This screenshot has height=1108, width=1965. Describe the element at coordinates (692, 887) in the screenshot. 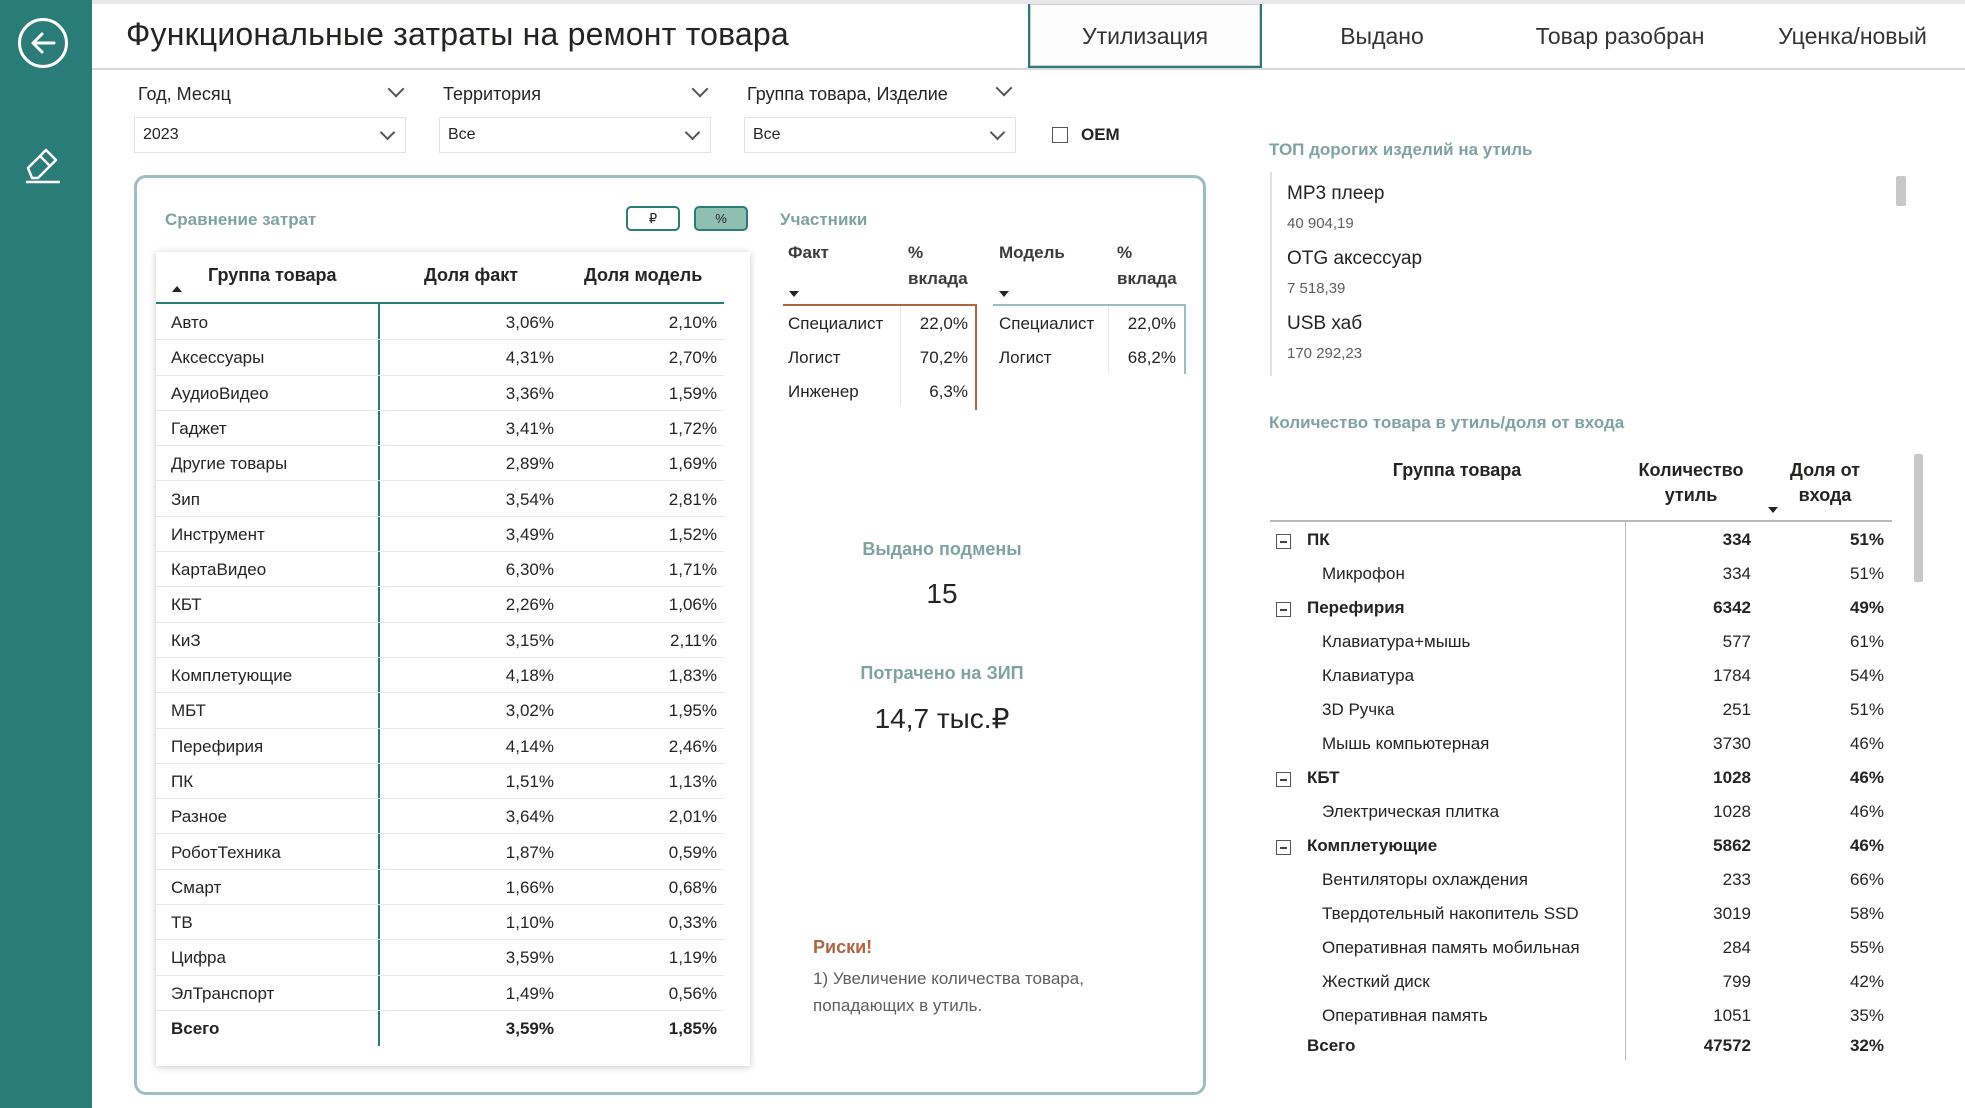

I see `model-share-cell: 0,68%` at that location.